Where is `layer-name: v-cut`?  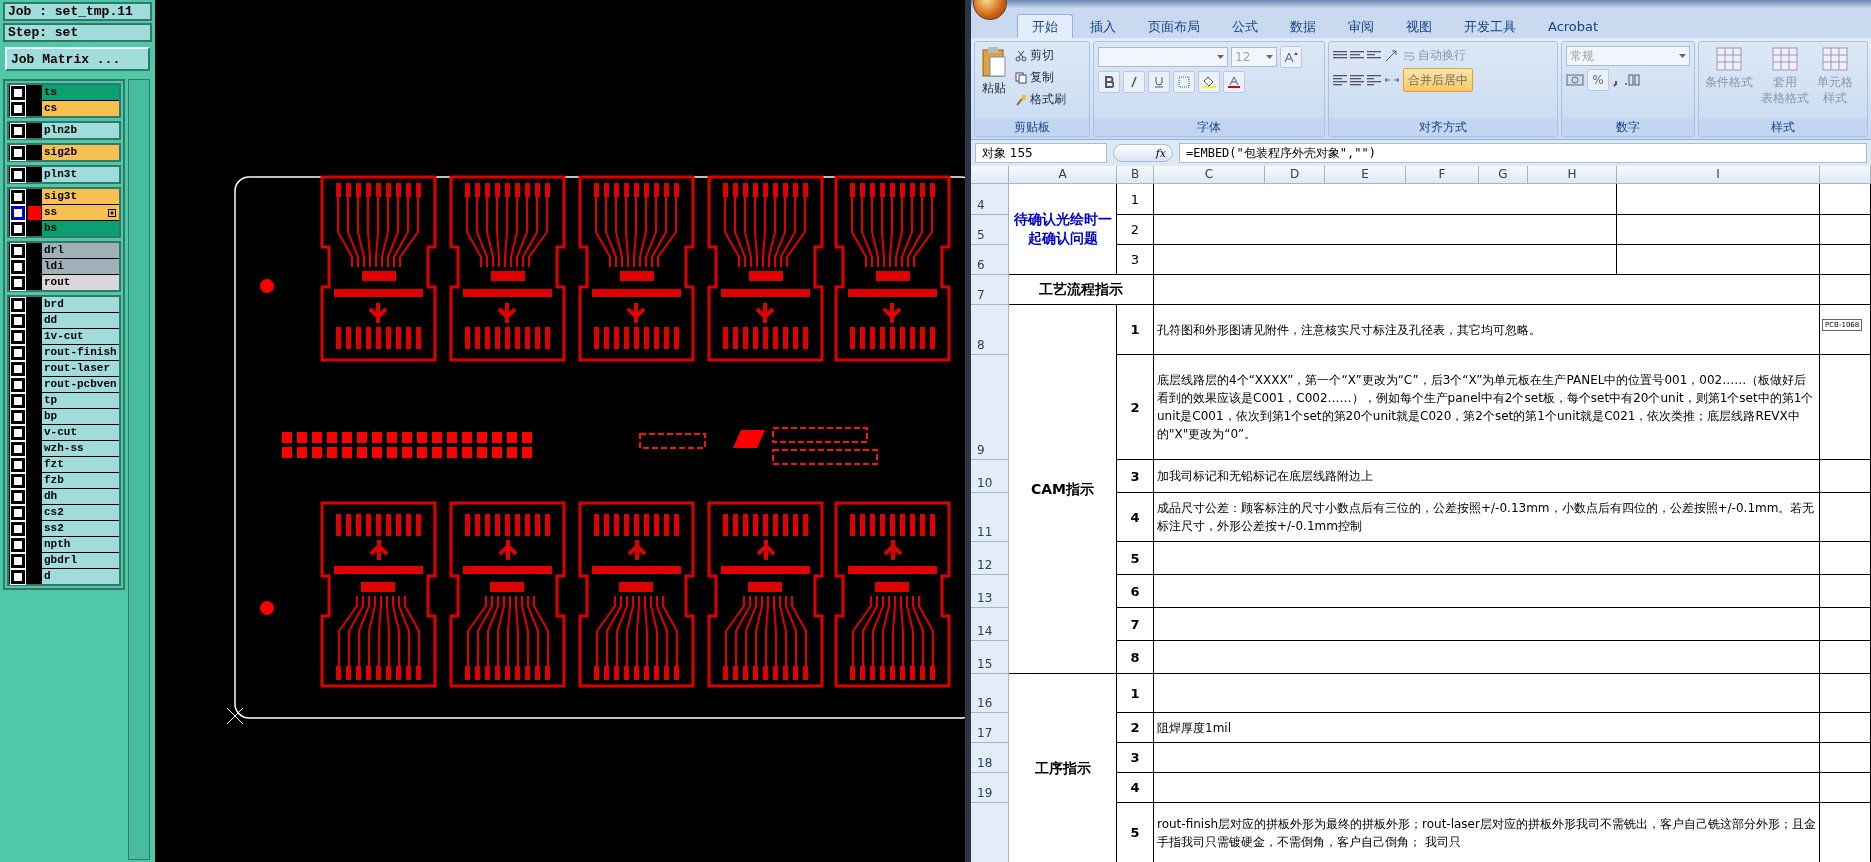 layer-name: v-cut is located at coordinates (80, 432).